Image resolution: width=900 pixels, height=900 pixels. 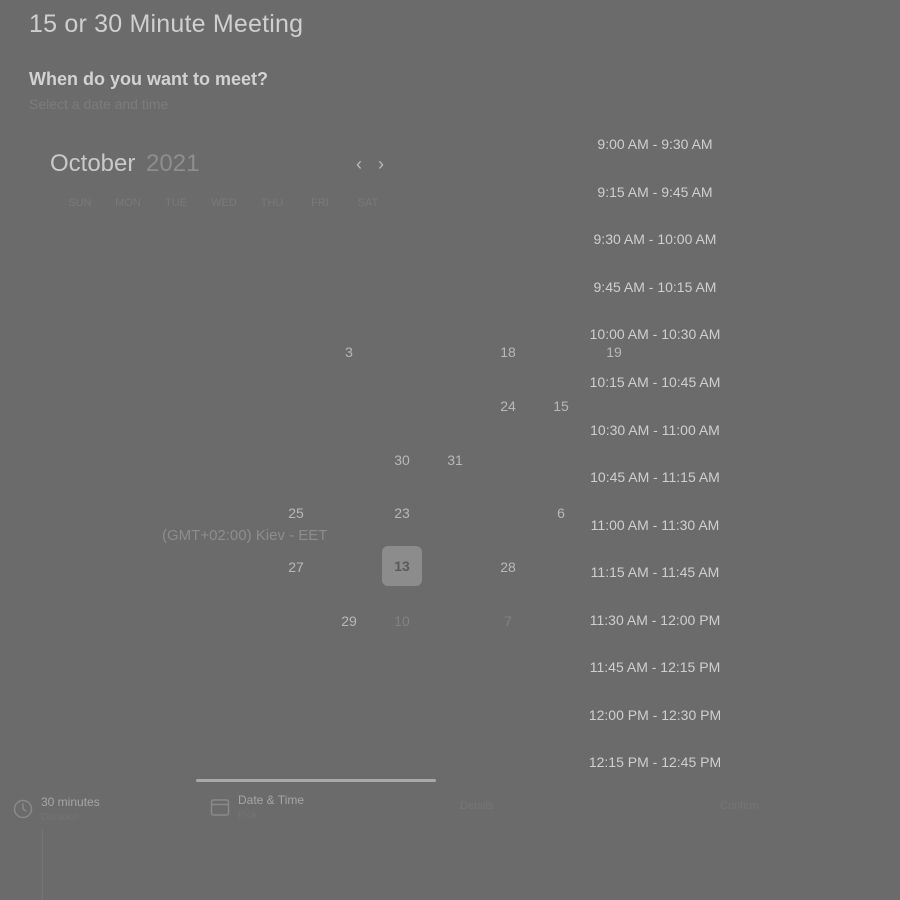 What do you see at coordinates (42, 865) in the screenshot?
I see `divider` at bounding box center [42, 865].